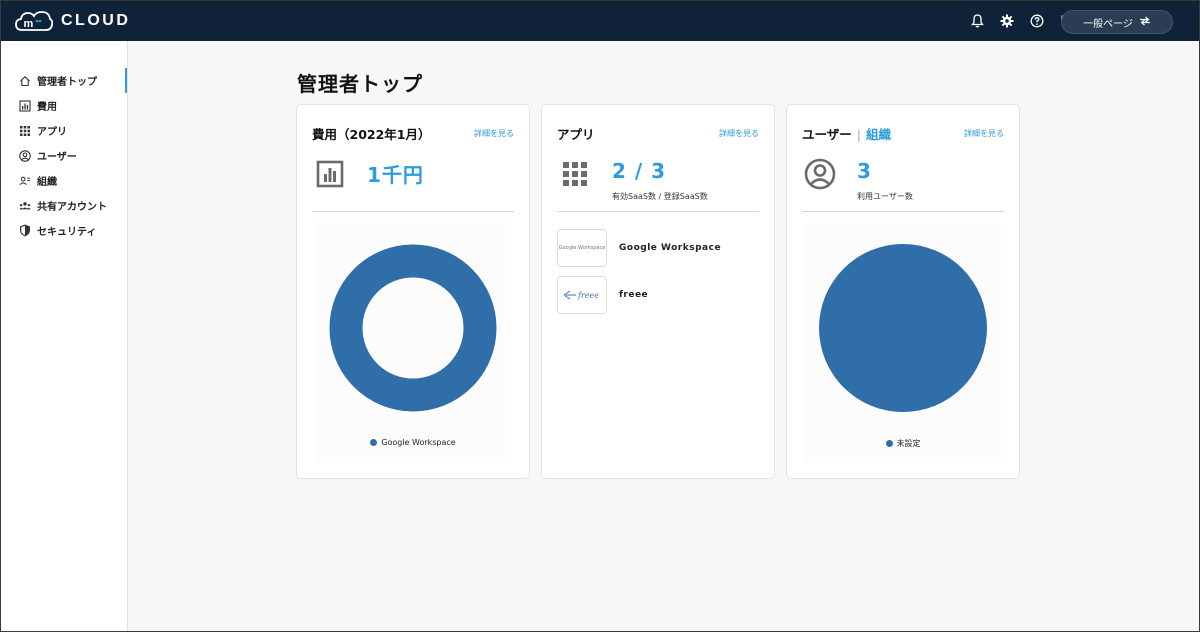 The height and width of the screenshot is (632, 1200). I want to click on google-workspace-logo: Google Workspace, so click(582, 248).